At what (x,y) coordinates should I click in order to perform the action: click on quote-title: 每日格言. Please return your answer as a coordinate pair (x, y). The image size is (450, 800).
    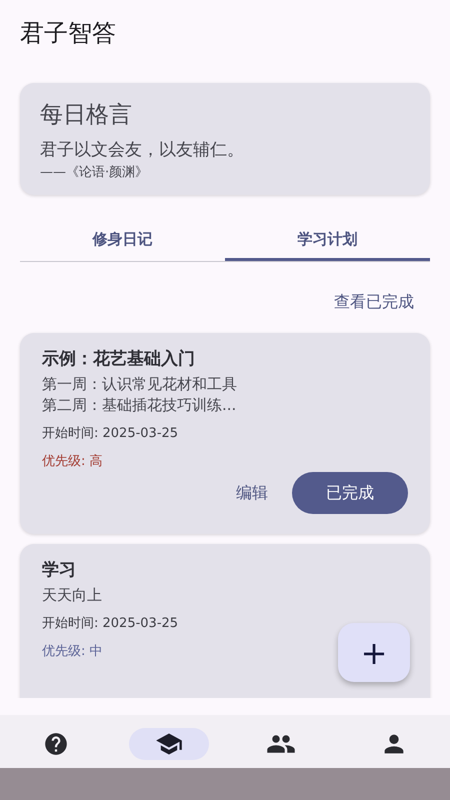
    Looking at the image, I should click on (86, 115).